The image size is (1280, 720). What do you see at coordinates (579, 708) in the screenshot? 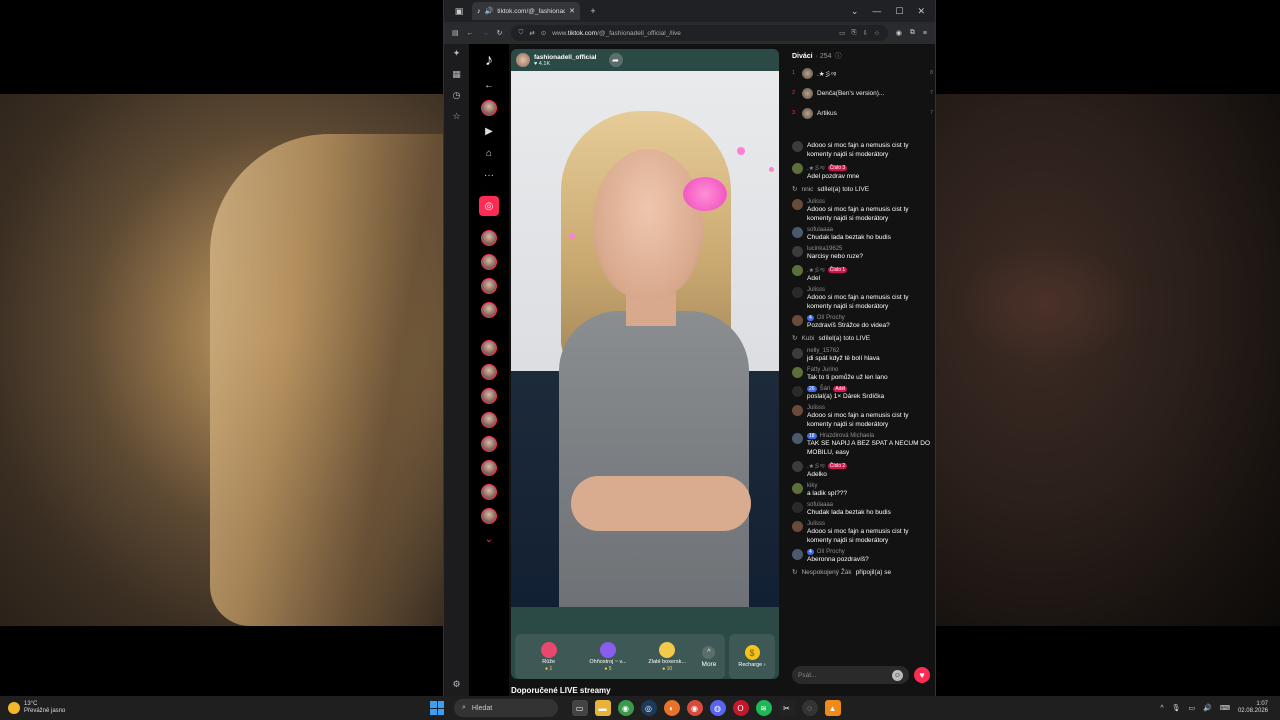
I see `task-view-icon: ▭` at bounding box center [579, 708].